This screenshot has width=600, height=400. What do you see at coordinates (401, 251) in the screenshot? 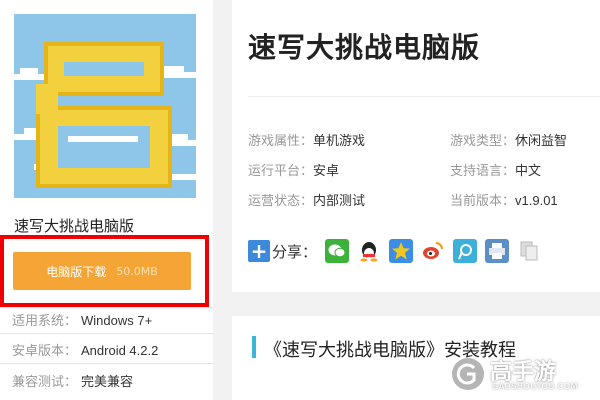
I see `qzone-icon` at bounding box center [401, 251].